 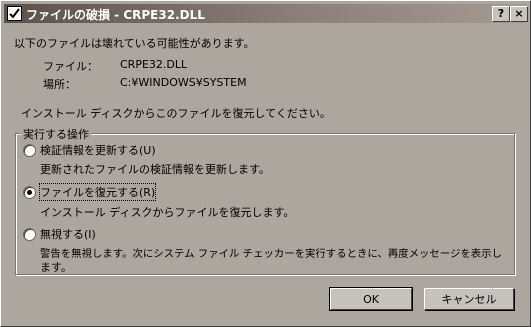 What do you see at coordinates (98, 150) in the screenshot?
I see `update-verification-label: 検証情報を更新する(U)` at bounding box center [98, 150].